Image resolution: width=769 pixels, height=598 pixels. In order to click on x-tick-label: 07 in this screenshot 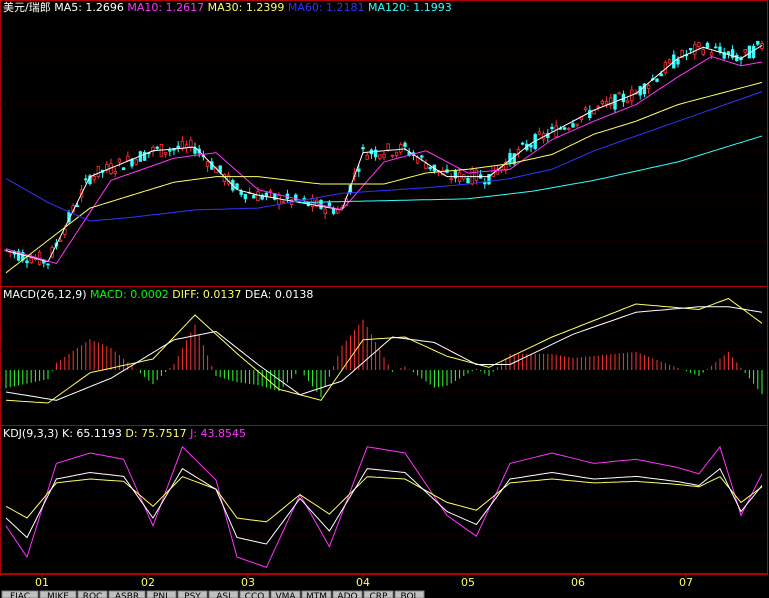, I will do `click(686, 582)`.